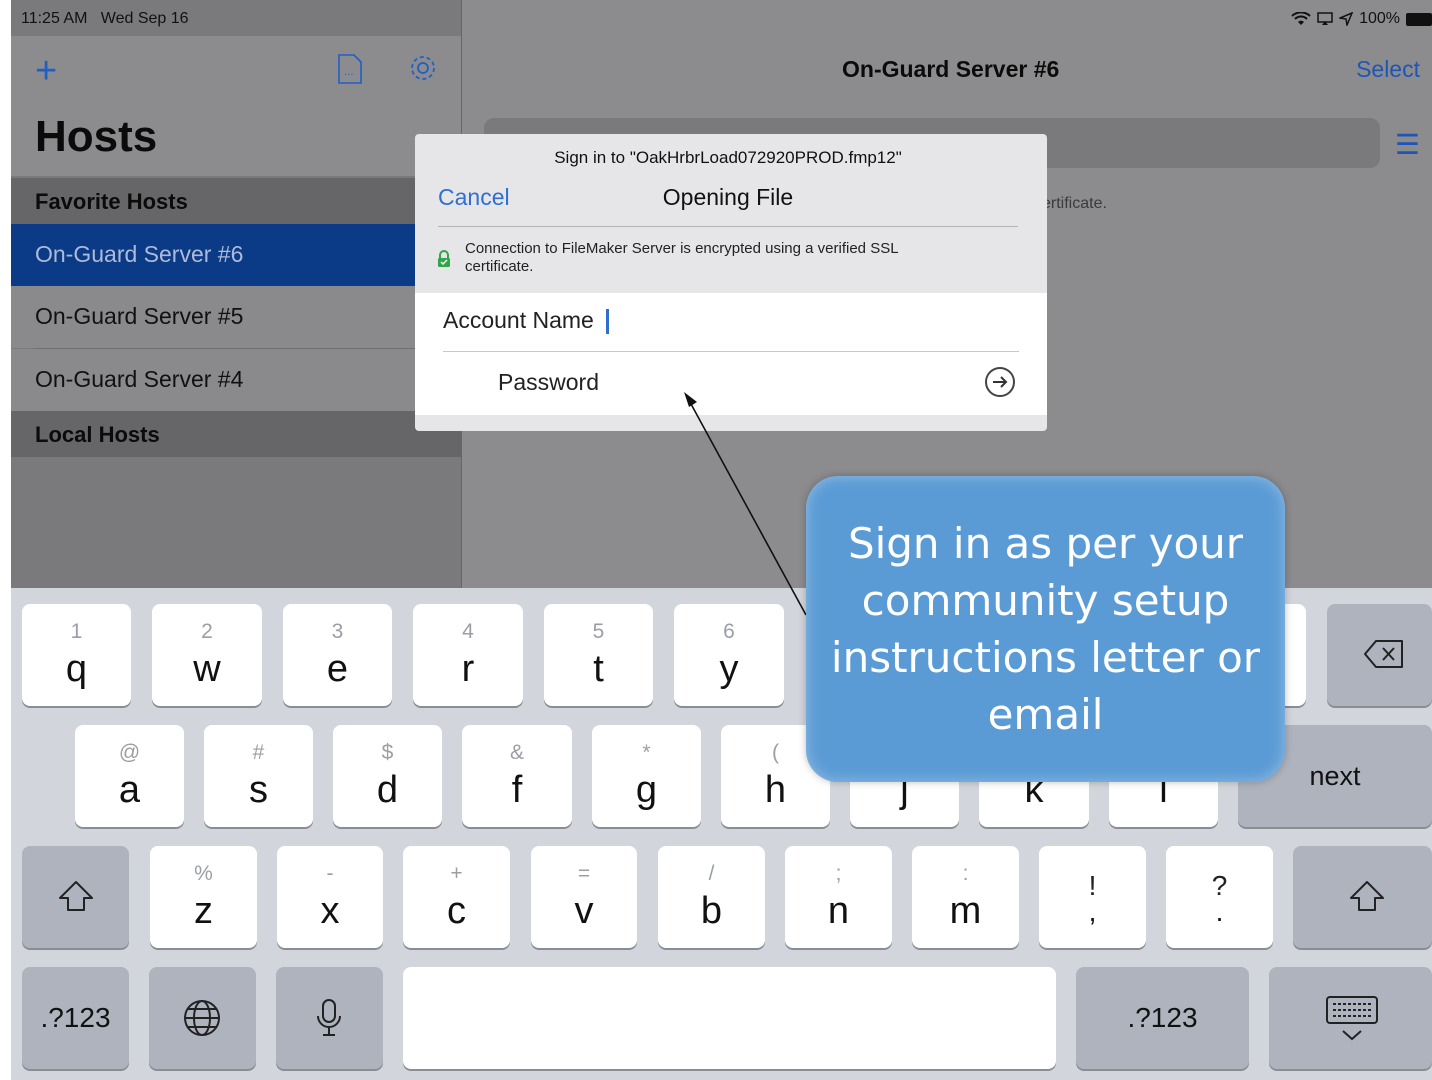 Image resolution: width=1432 pixels, height=1080 pixels. I want to click on key-e: 3e, so click(337, 655).